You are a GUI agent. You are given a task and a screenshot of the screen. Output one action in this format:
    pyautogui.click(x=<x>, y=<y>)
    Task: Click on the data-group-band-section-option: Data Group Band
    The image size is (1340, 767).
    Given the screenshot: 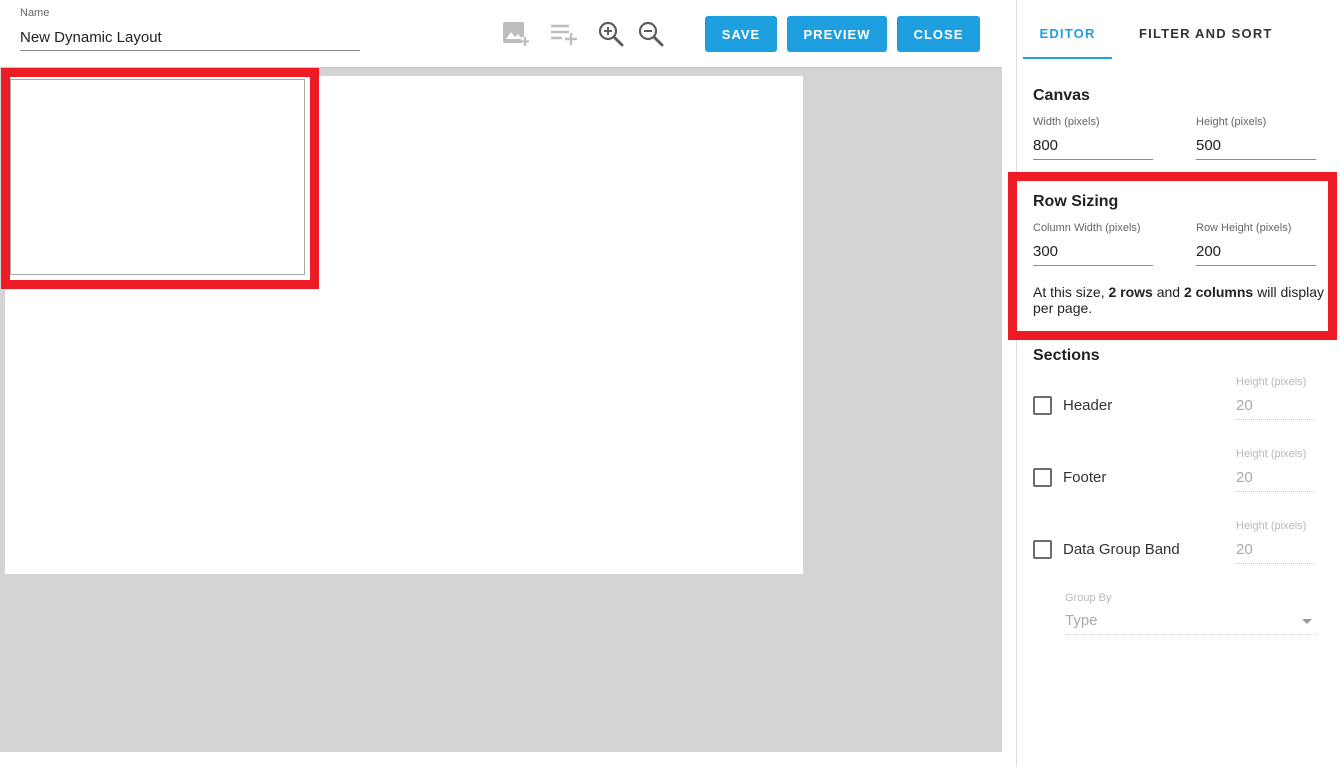 What is the action you would take?
    pyautogui.click(x=1106, y=549)
    